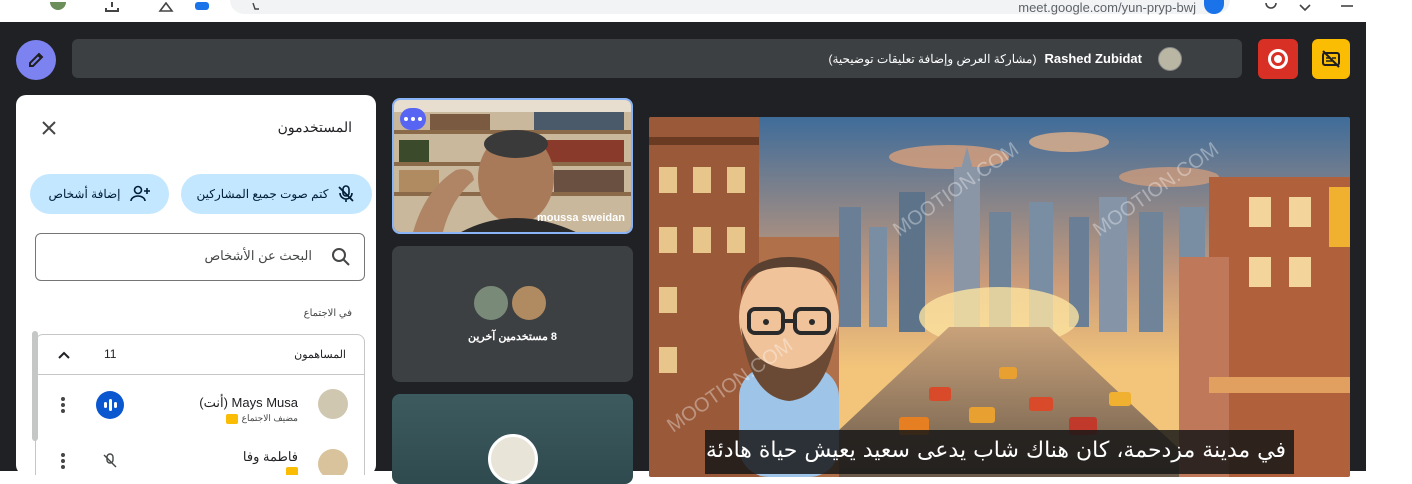  Describe the element at coordinates (253, 7) in the screenshot. I see `star-icon` at that location.